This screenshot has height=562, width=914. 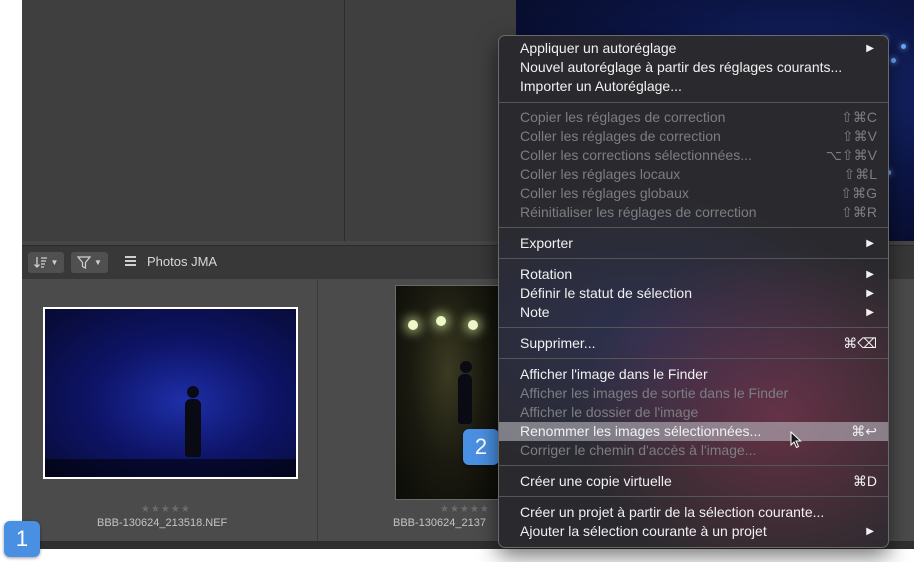 What do you see at coordinates (796, 440) in the screenshot?
I see `mouse-cursor-icon` at bounding box center [796, 440].